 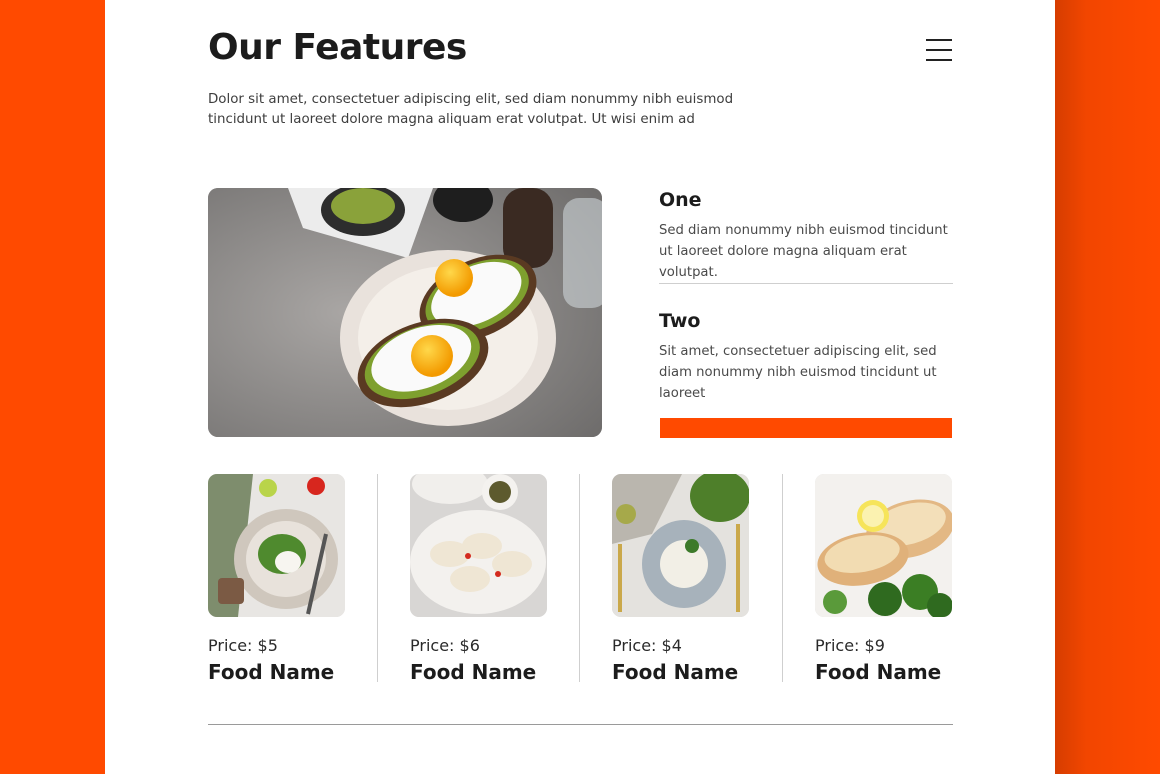 What do you see at coordinates (580, 724) in the screenshot?
I see `footer-divider` at bounding box center [580, 724].